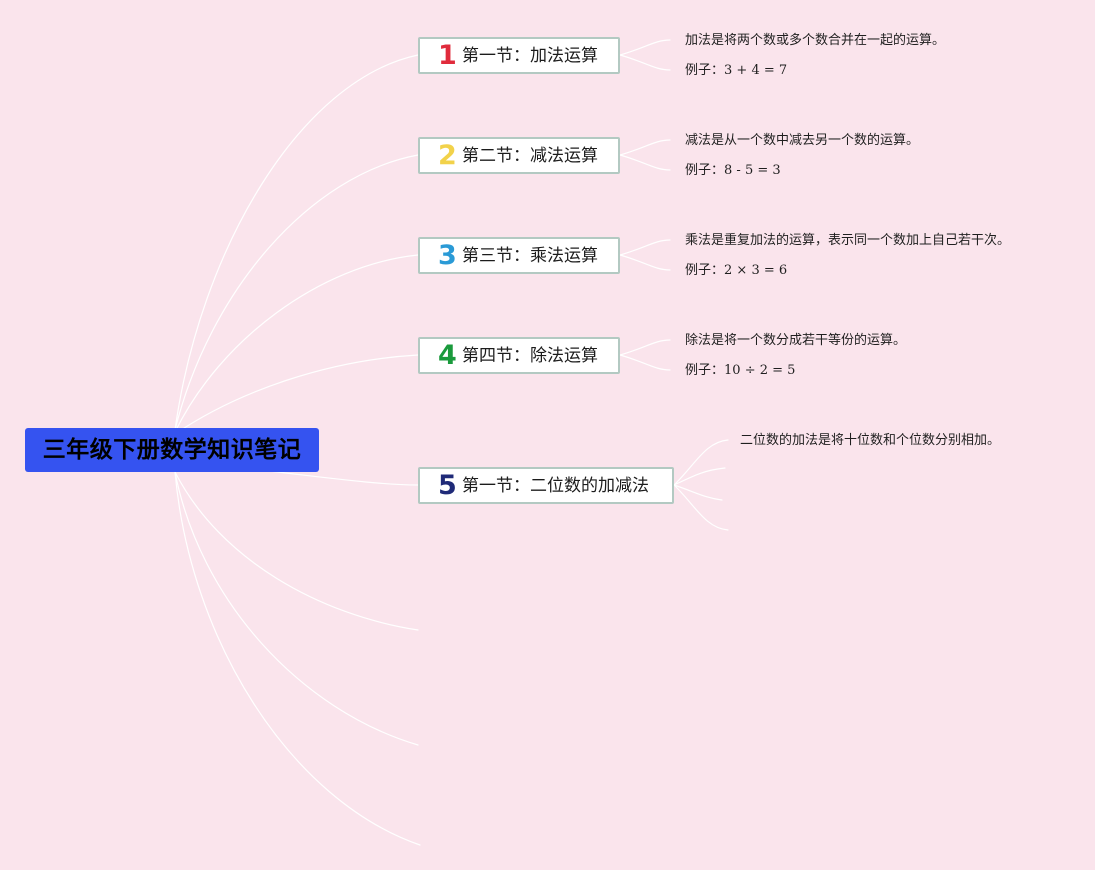 This screenshot has height=870, width=1095. I want to click on section-5-label: 第一节：二位数的加减法, so click(555, 485).